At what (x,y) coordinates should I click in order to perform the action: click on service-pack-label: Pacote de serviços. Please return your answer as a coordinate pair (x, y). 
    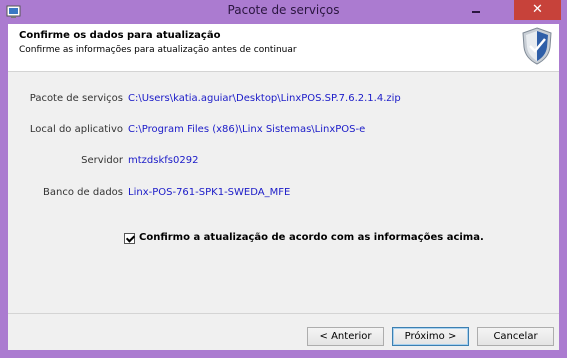
    Looking at the image, I should click on (76, 98).